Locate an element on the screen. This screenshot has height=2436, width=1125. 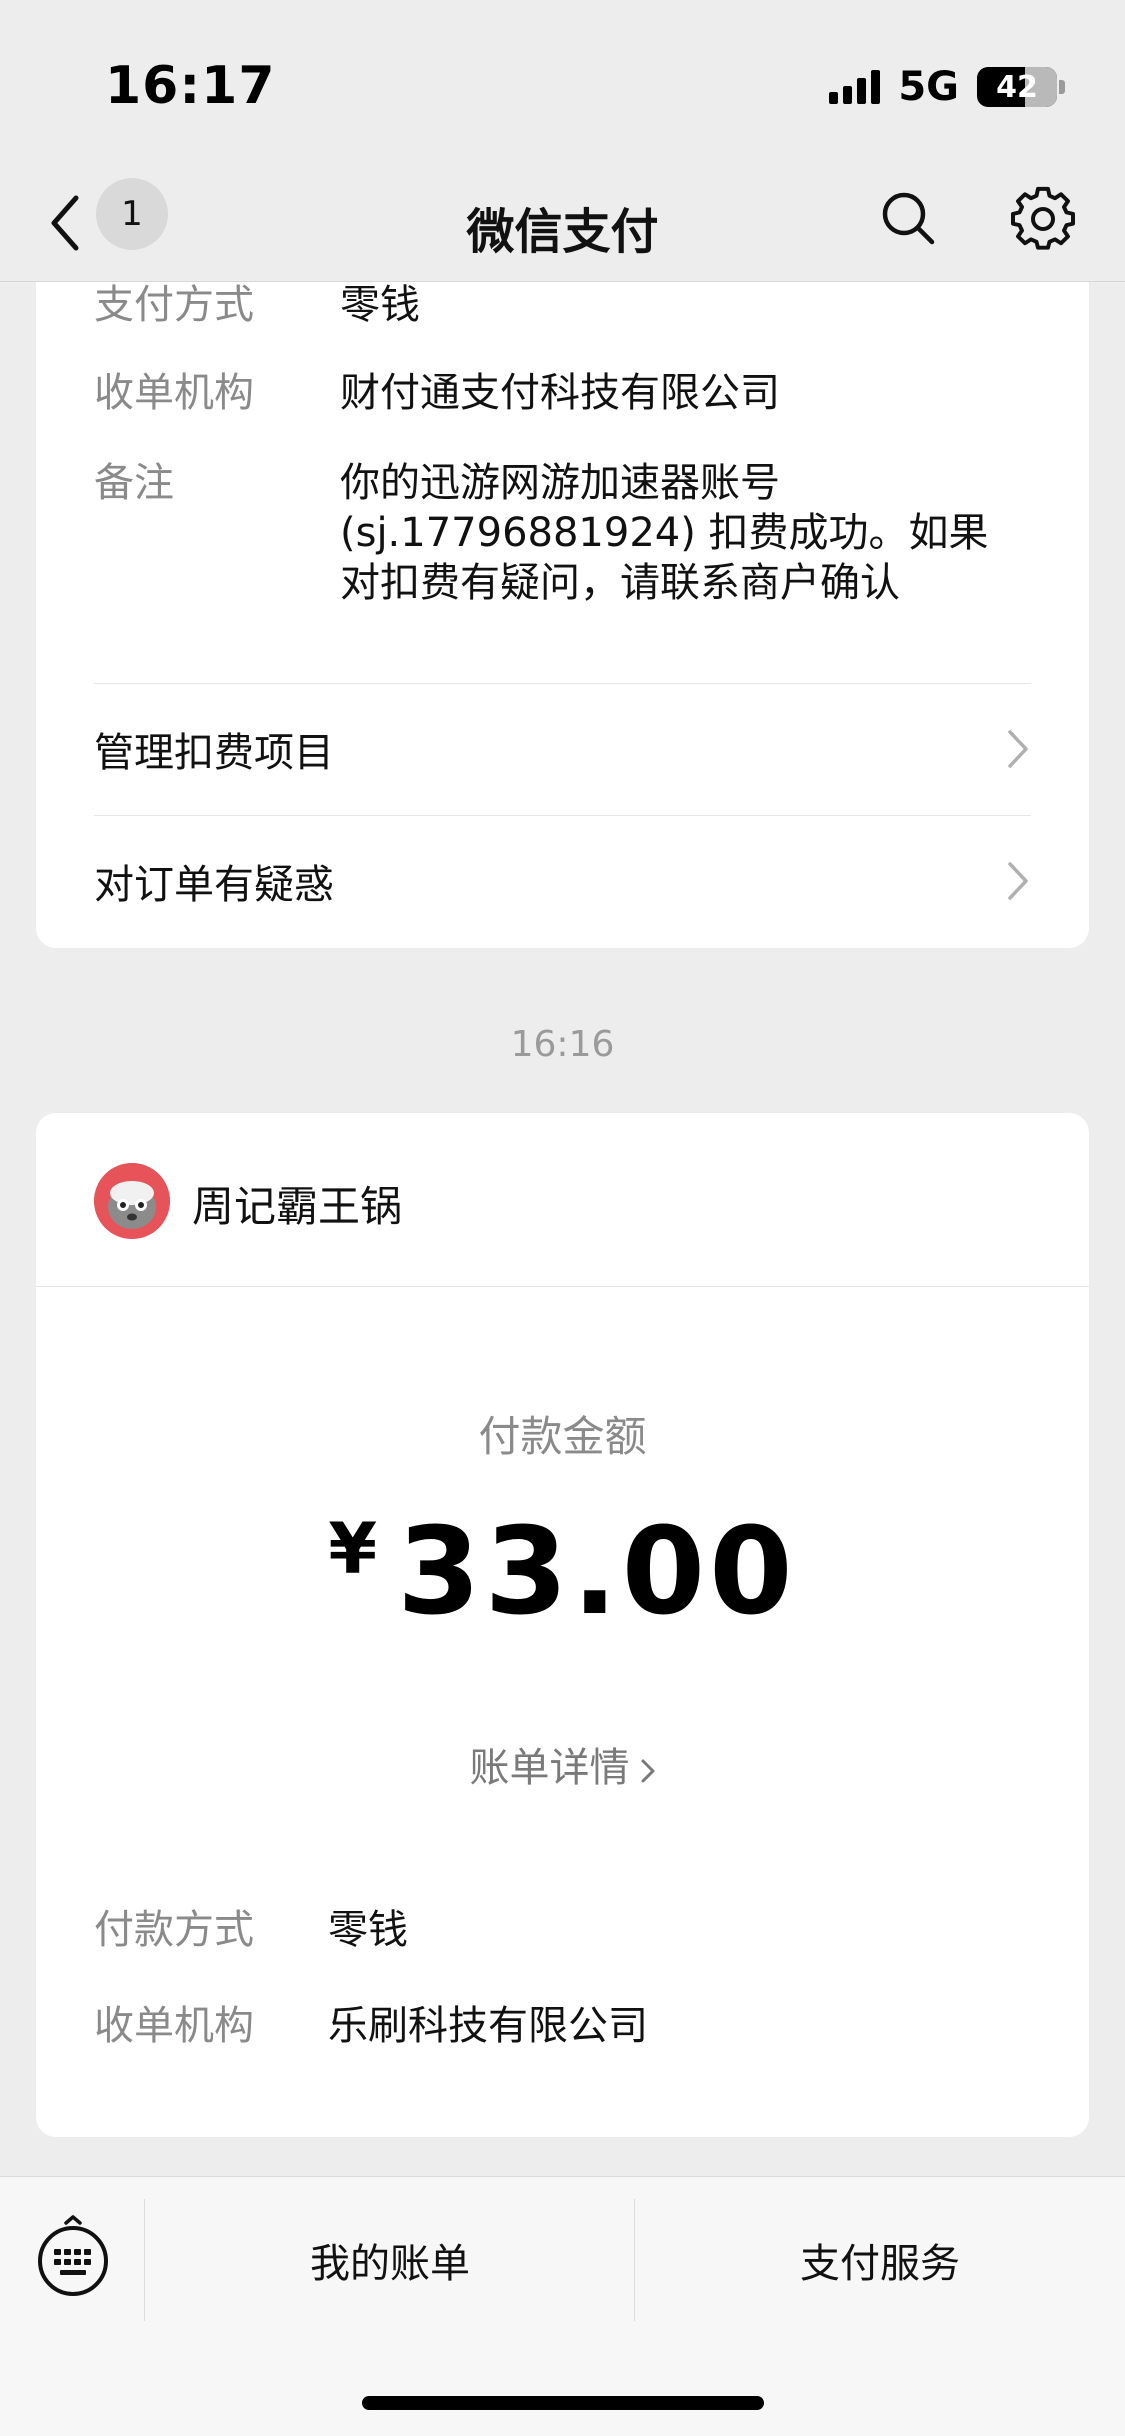
my-bills-button: 我的账单 is located at coordinates (390, 2260).